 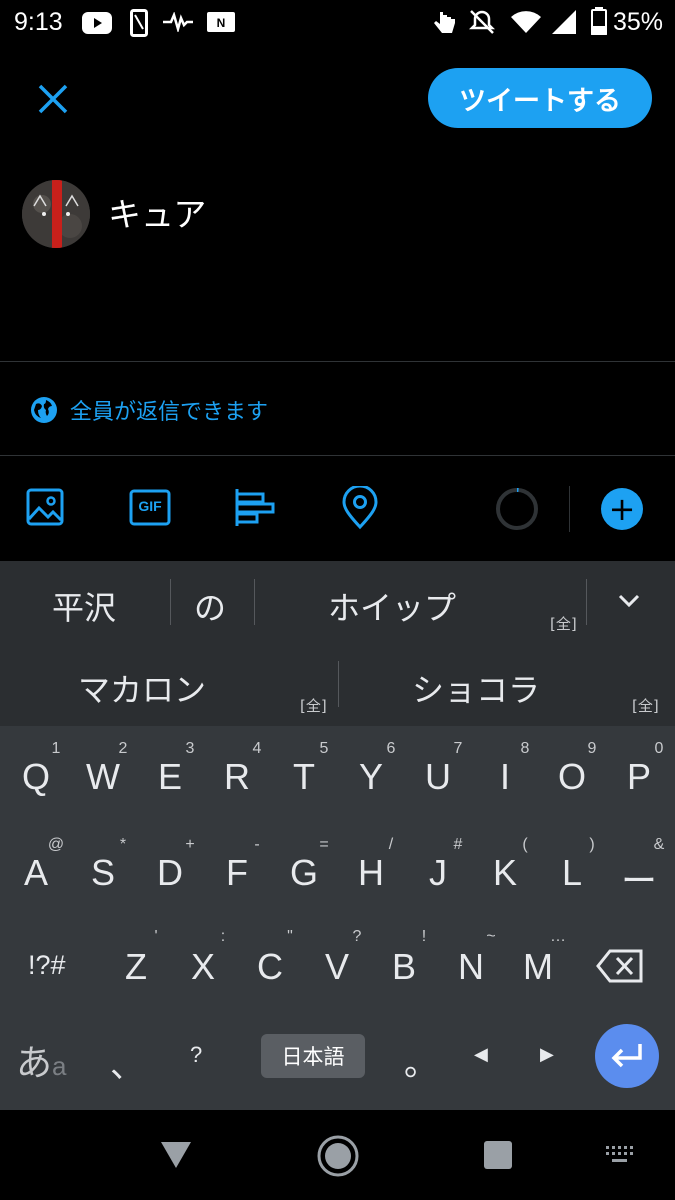 What do you see at coordinates (210, 606) in the screenshot?
I see `candidate: の` at bounding box center [210, 606].